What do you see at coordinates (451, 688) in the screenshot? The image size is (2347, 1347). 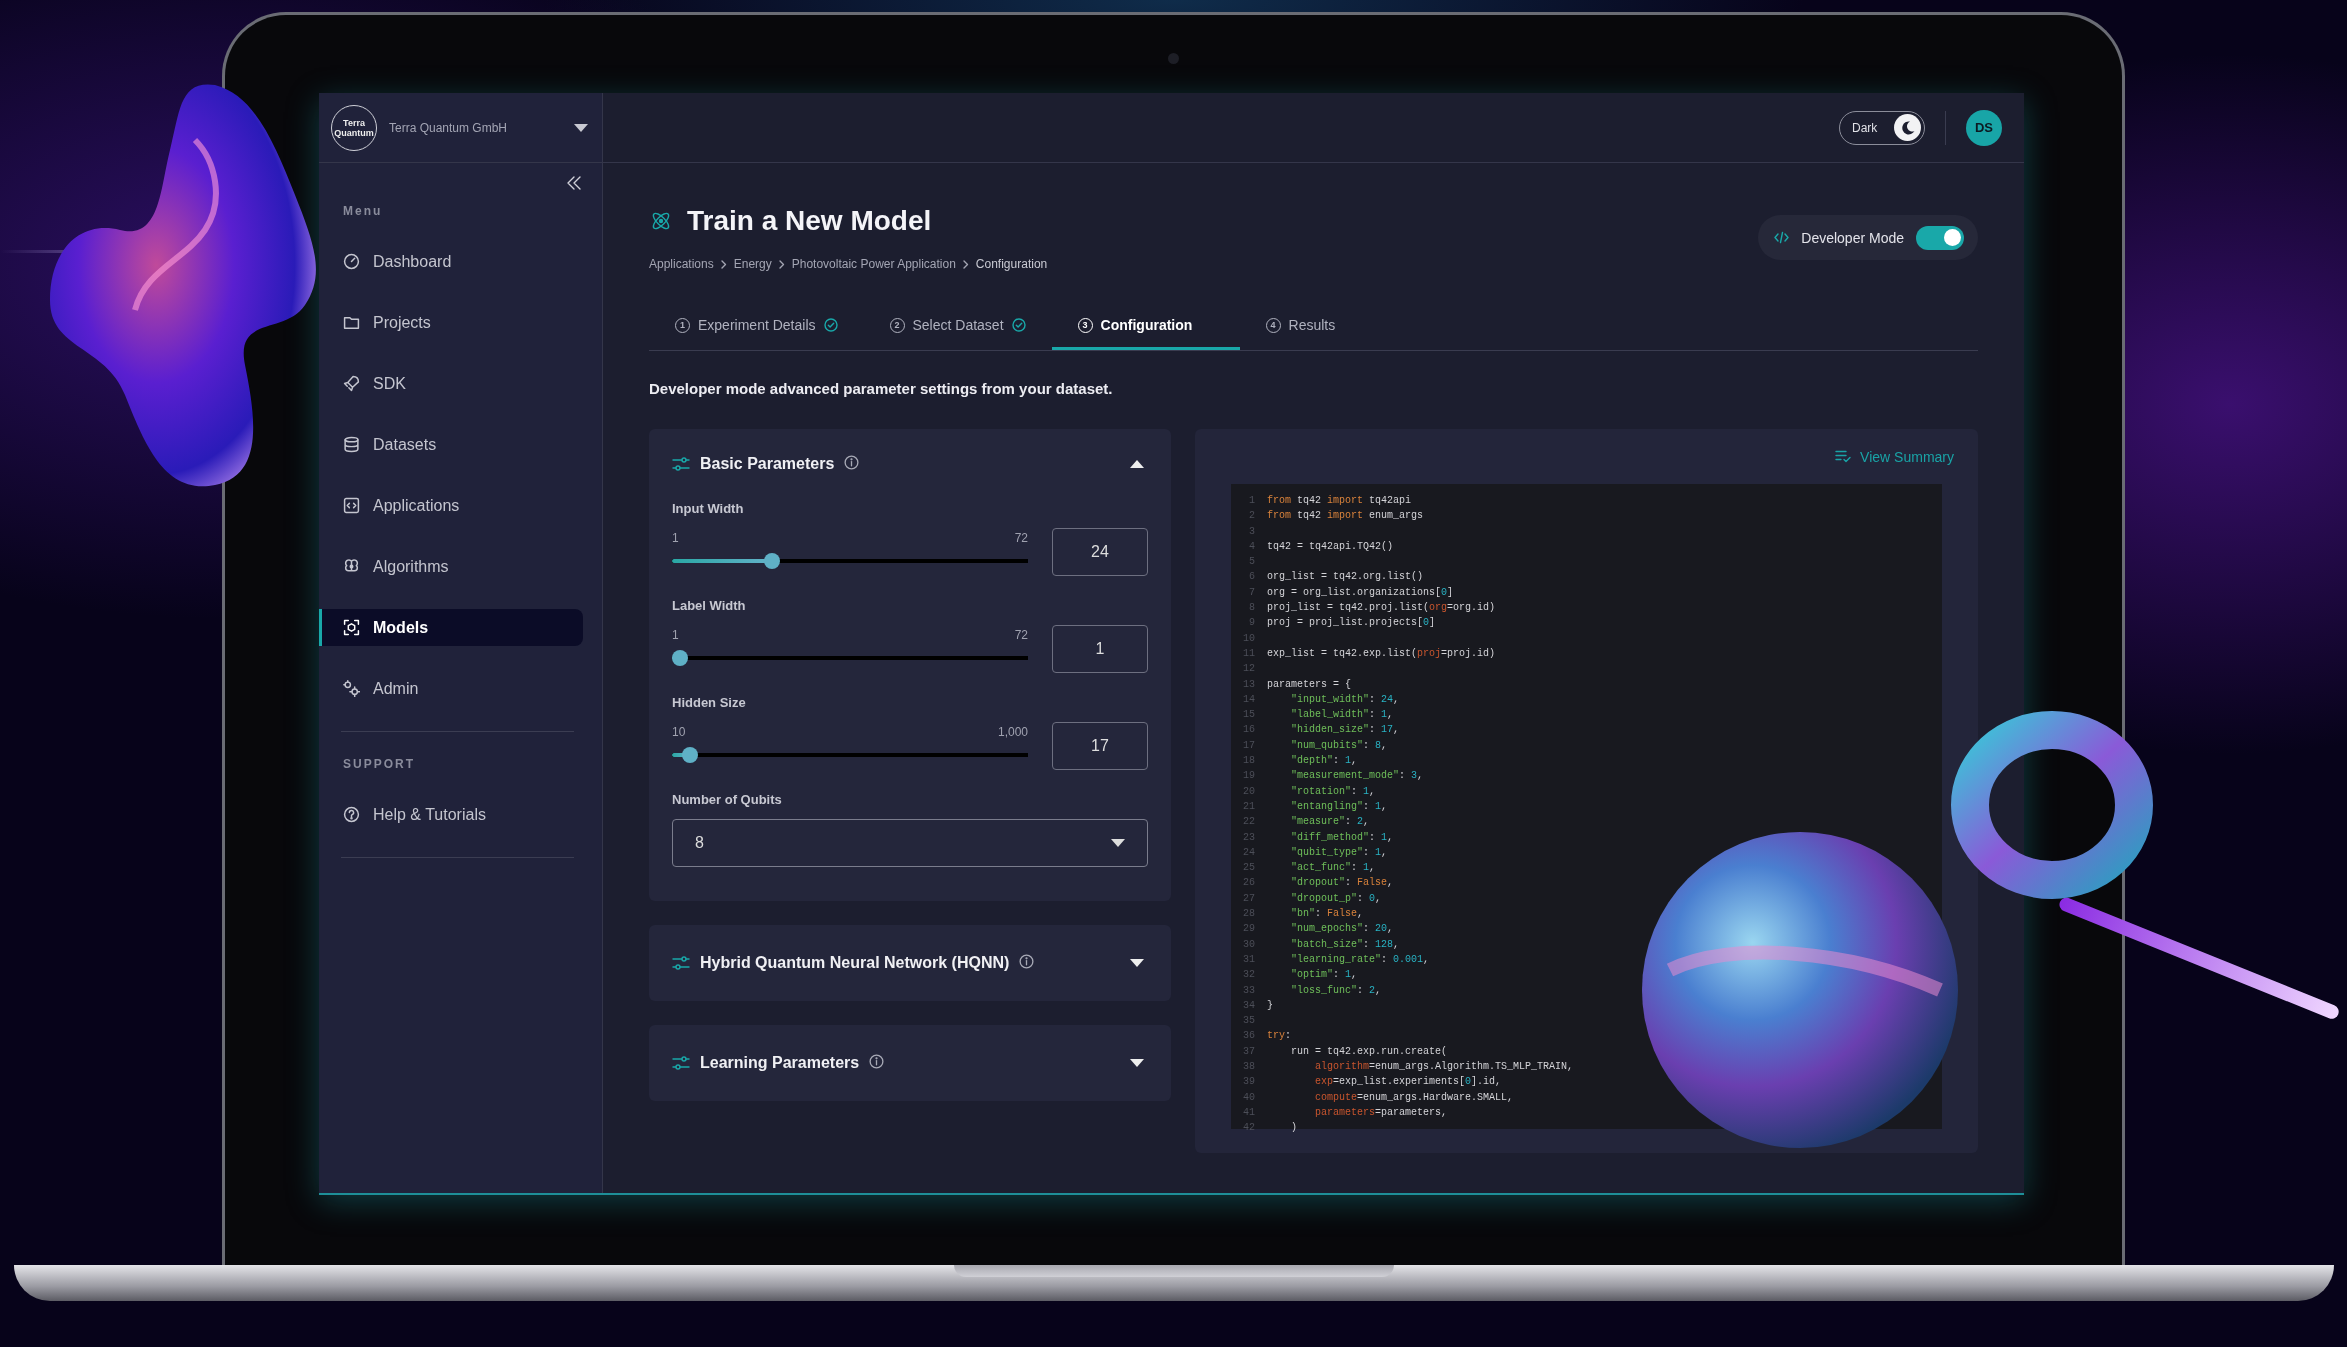 I see `nav-item: Admin` at bounding box center [451, 688].